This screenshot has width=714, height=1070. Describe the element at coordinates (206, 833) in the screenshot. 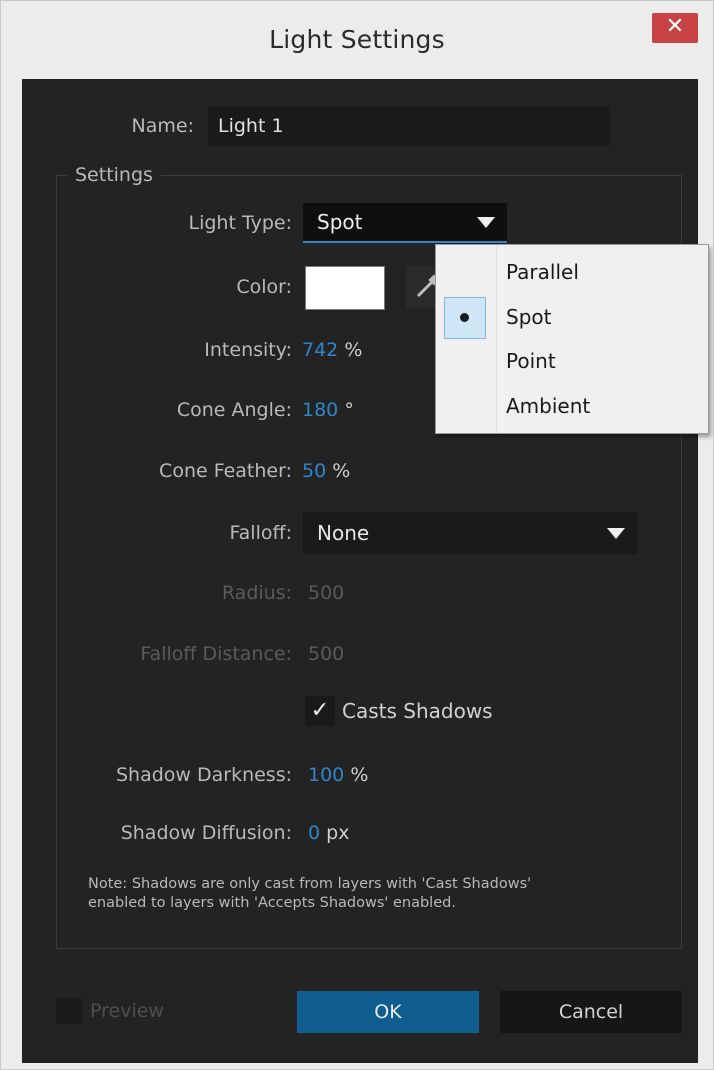

I see `shadow-diffusion-label: Shadow Diffusion:` at that location.